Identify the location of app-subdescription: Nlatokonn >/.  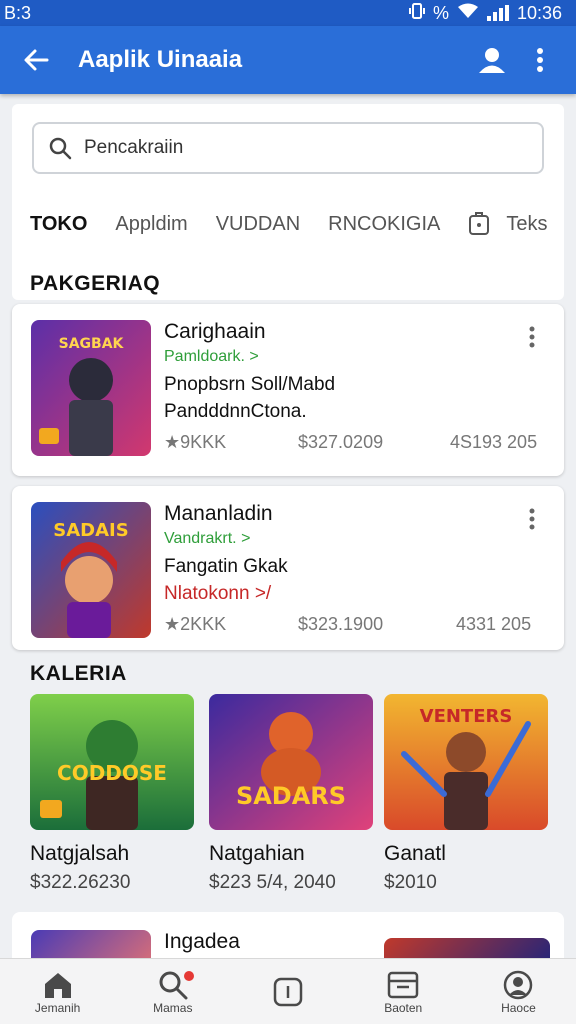
(218, 593).